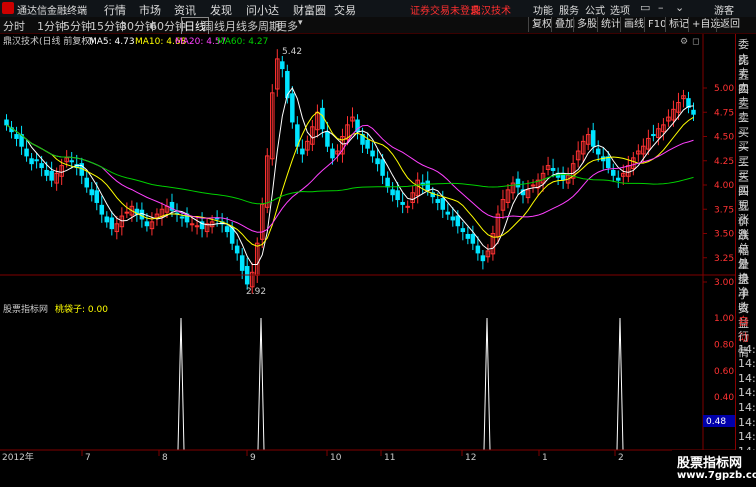 The image size is (756, 487). Describe the element at coordinates (716, 475) in the screenshot. I see `watermark-url: www.7gpzb.com` at that location.